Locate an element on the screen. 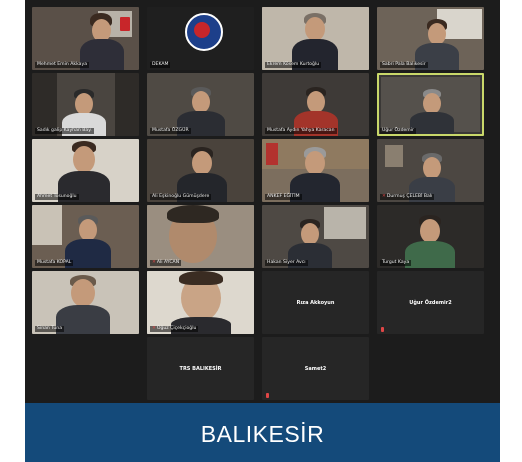 This screenshot has height=462, width=522. participant-name: ✕Durmuş ÇELEBİ Balı is located at coordinates (407, 197).